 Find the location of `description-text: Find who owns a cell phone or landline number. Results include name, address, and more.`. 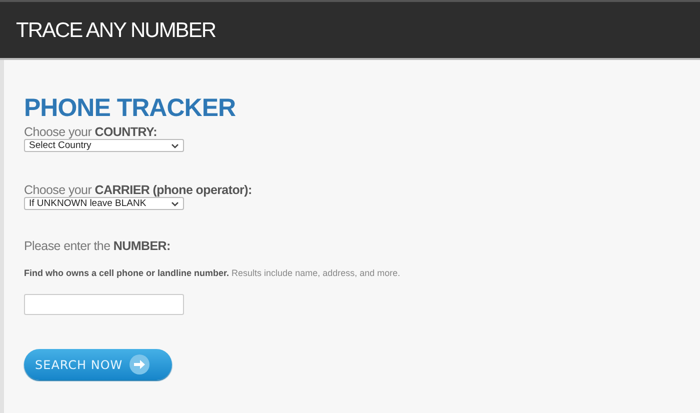

description-text: Find who owns a cell phone or landline number. Results include name, address, and more. is located at coordinates (212, 273).